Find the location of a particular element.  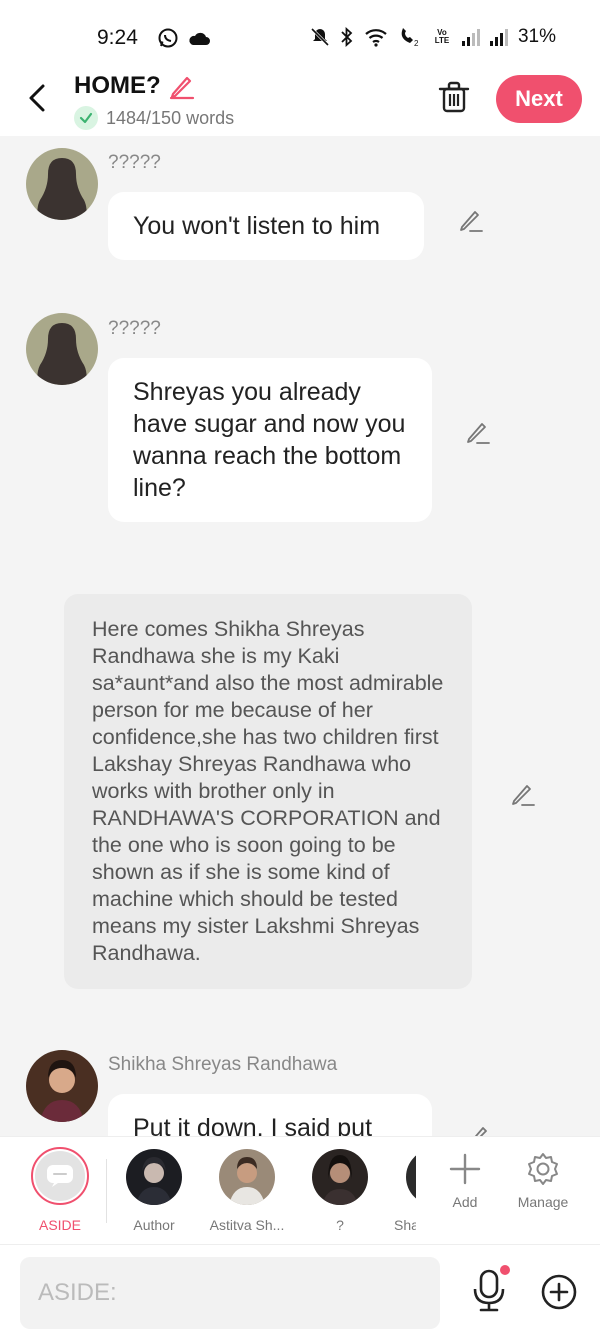

edit-title-icon is located at coordinates (181, 86).